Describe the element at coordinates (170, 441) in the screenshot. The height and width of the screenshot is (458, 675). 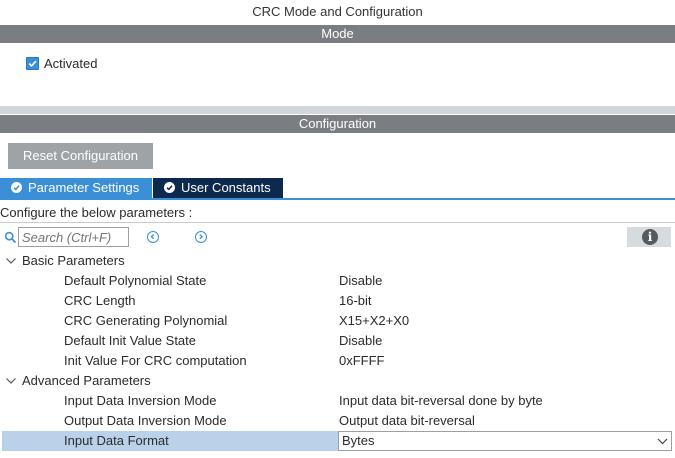
I see `param-row-selected: Input Data Format` at that location.